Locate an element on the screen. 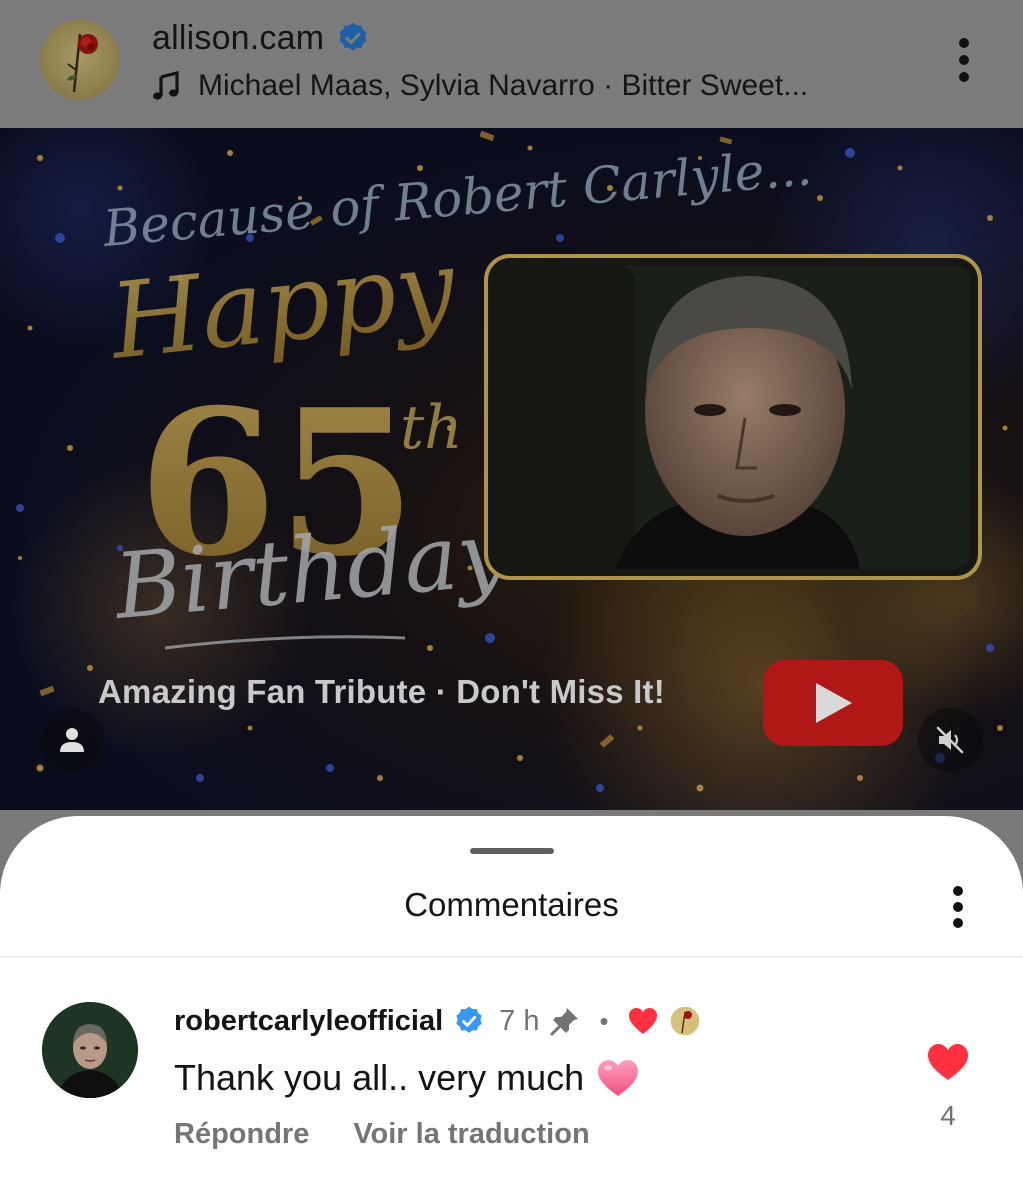 This screenshot has height=1200, width=1023. see-translation-button: Voir la traduction is located at coordinates (471, 1134).